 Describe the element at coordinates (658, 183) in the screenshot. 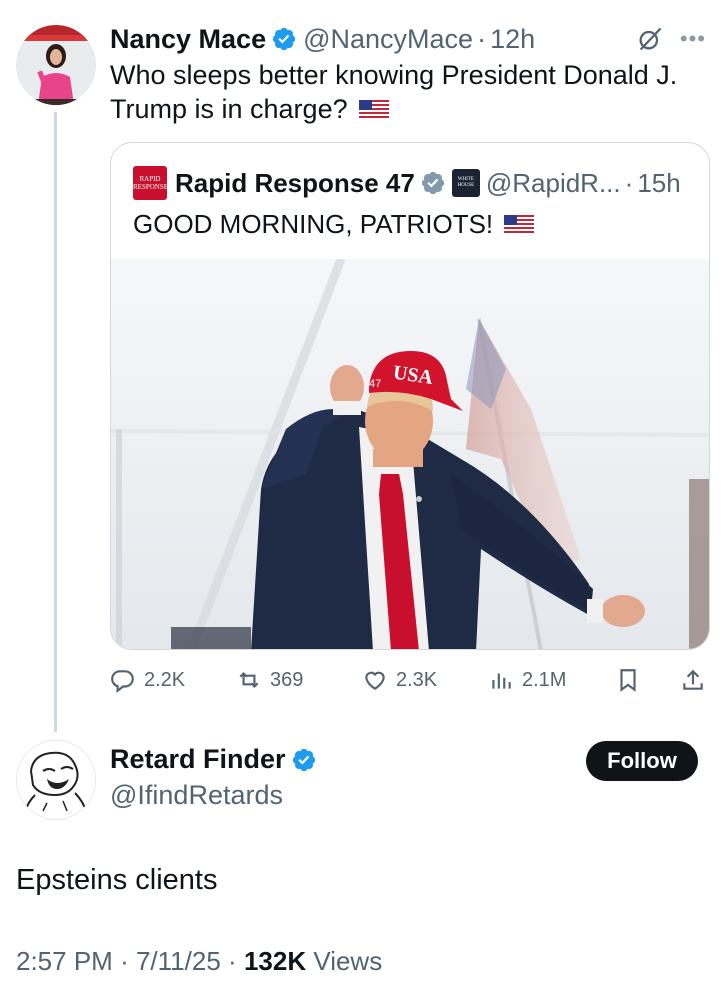

I see `quoted-tweet-time: 15h` at that location.